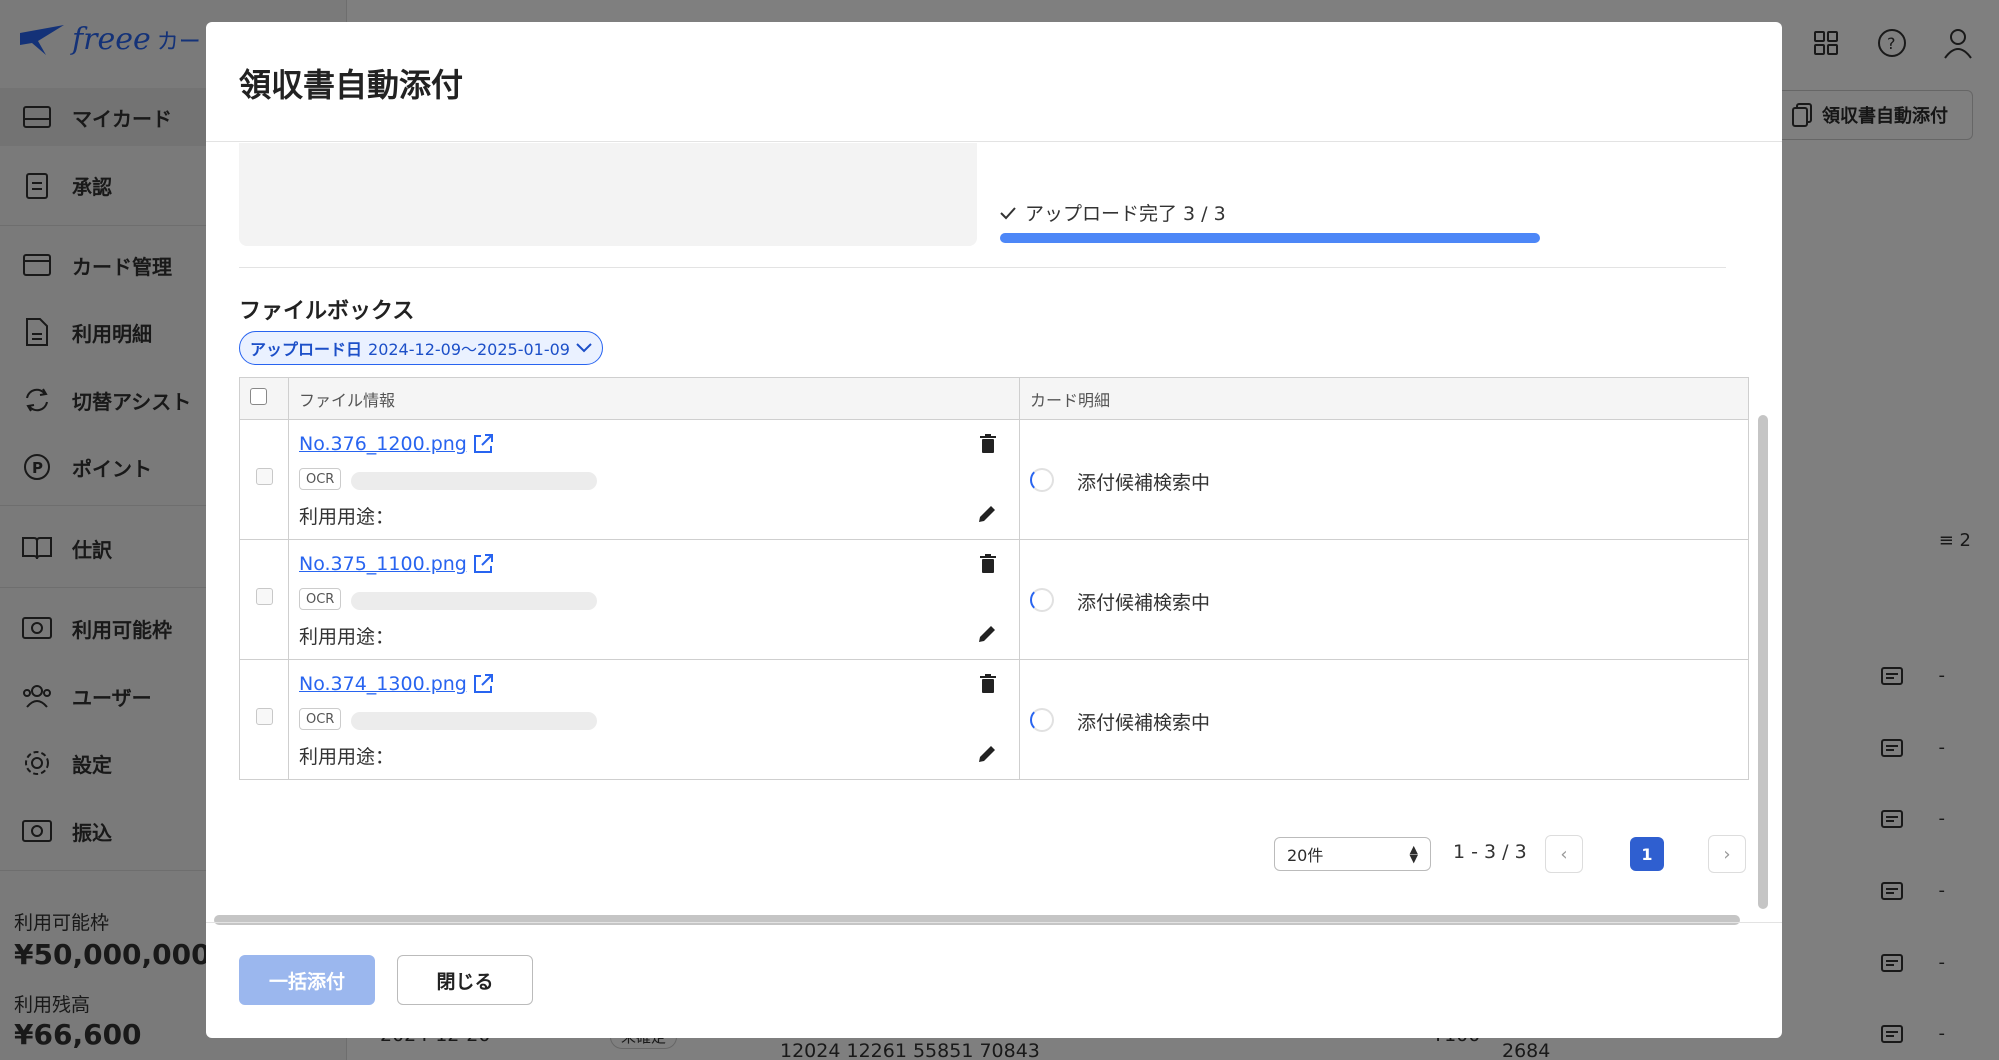  I want to click on file-info-cell: No.376_1200.png OCR 利用用途：, so click(654, 479).